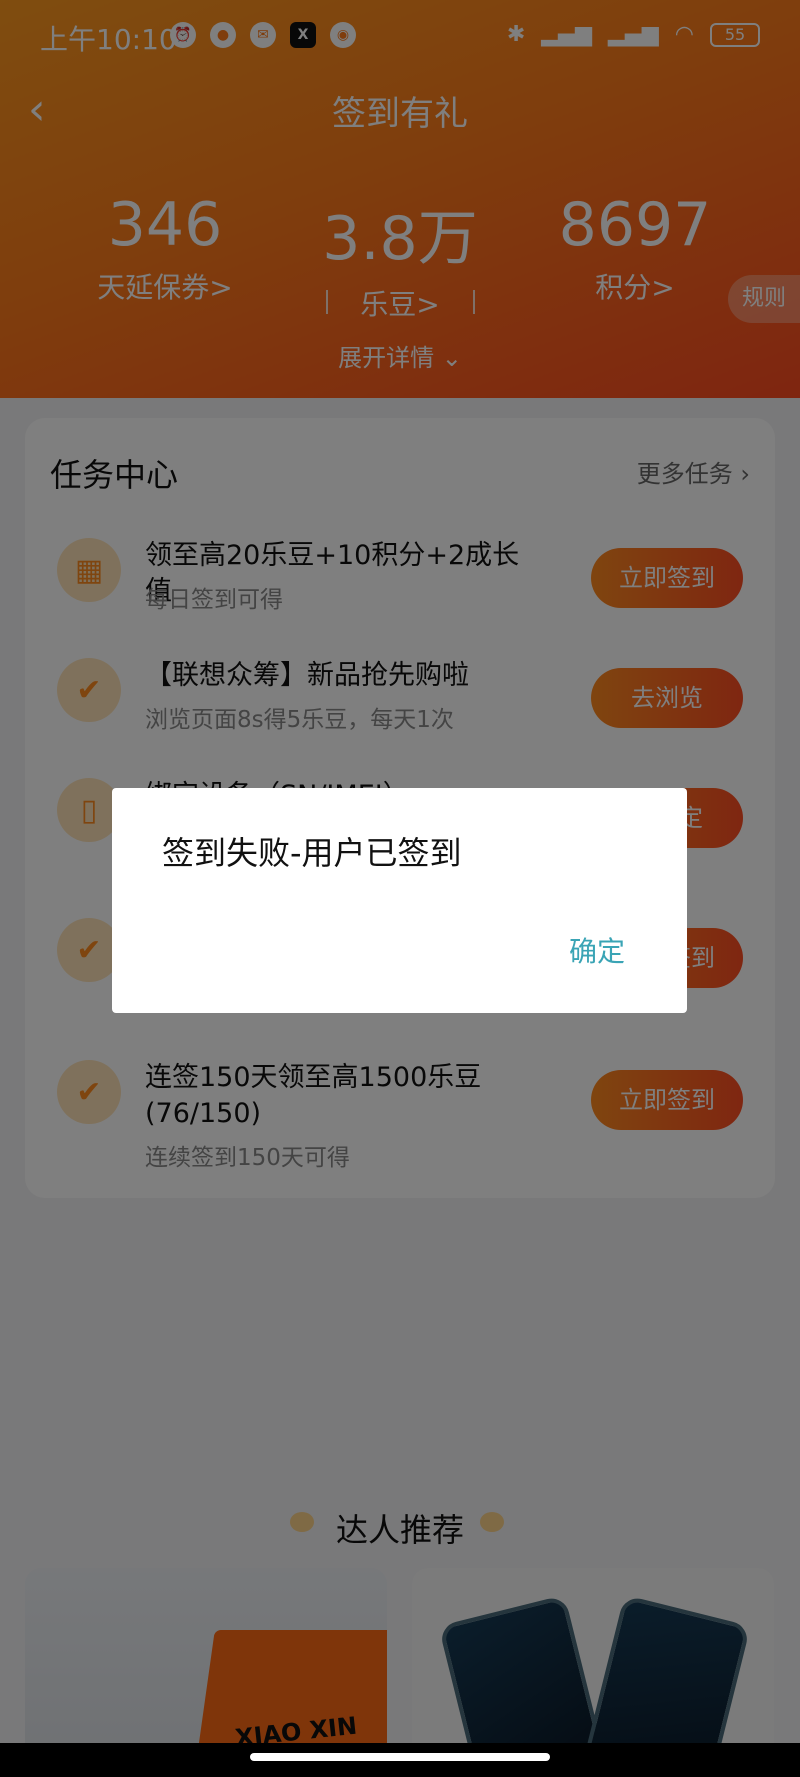 Image resolution: width=800 pixels, height=1777 pixels. I want to click on system-nav-bar, so click(400, 1760).